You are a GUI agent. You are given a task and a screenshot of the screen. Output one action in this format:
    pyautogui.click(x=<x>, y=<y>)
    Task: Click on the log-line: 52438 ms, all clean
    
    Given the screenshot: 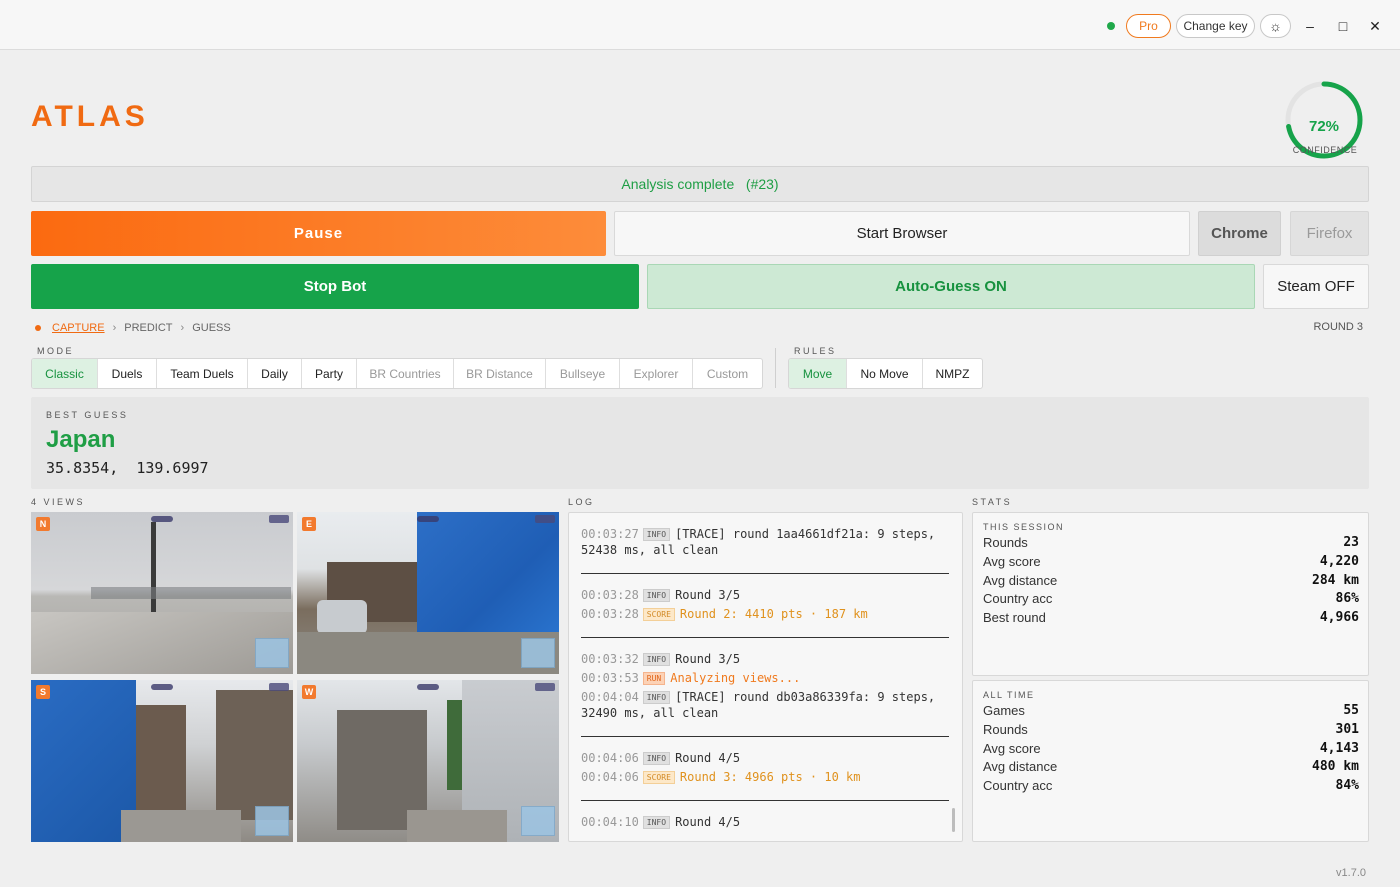 What is the action you would take?
    pyautogui.click(x=650, y=550)
    